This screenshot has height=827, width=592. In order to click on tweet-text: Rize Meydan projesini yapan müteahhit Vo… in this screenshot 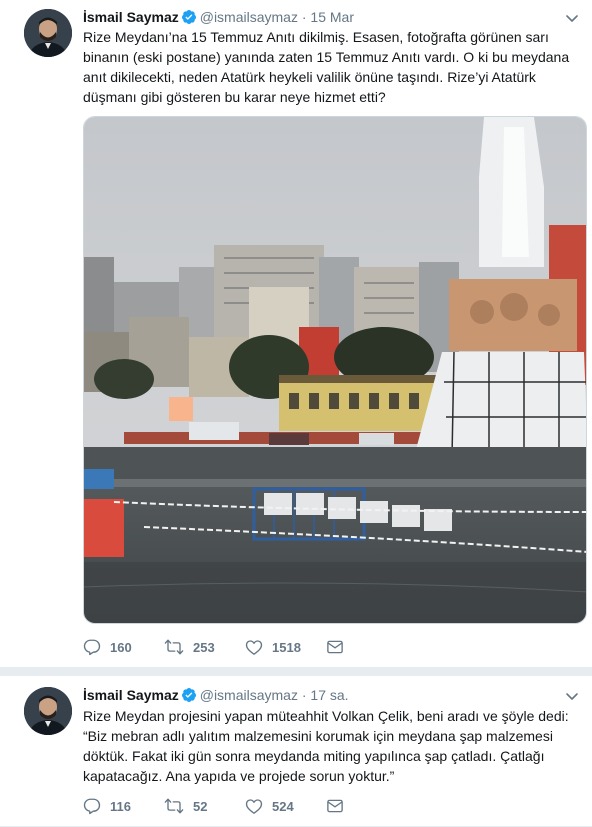, I will do `click(326, 746)`.